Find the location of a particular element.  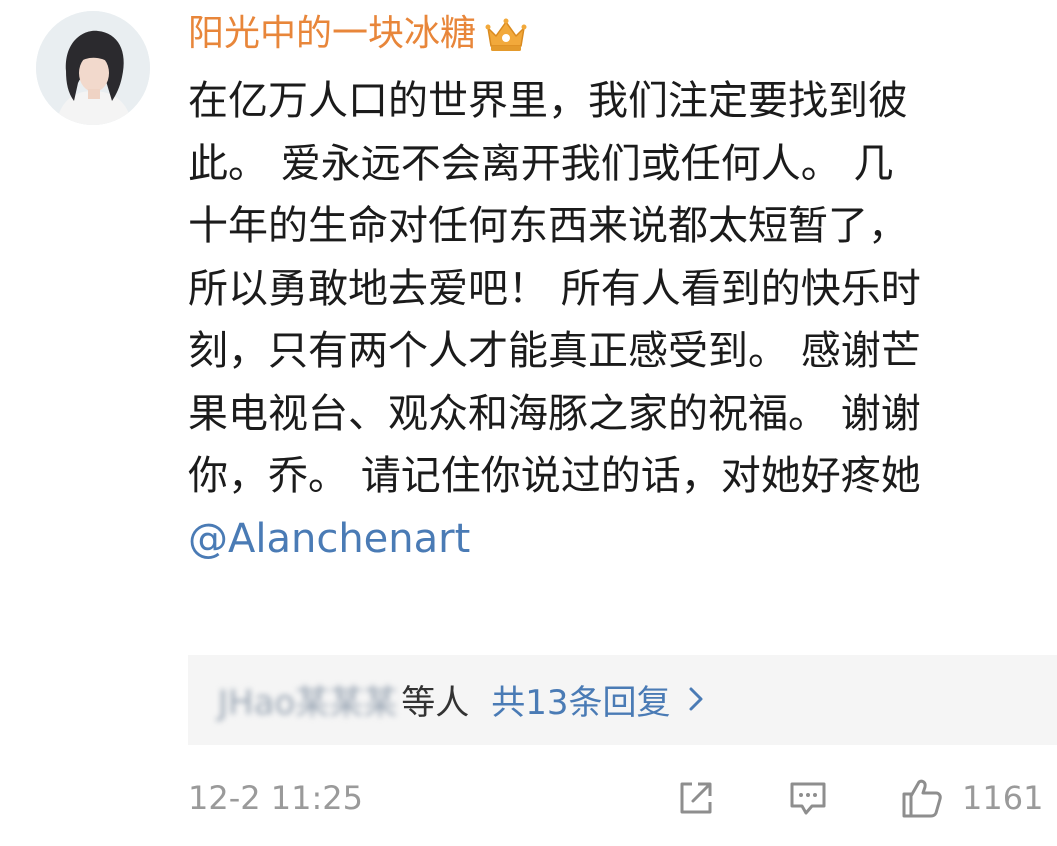

avatar-image is located at coordinates (93, 68).